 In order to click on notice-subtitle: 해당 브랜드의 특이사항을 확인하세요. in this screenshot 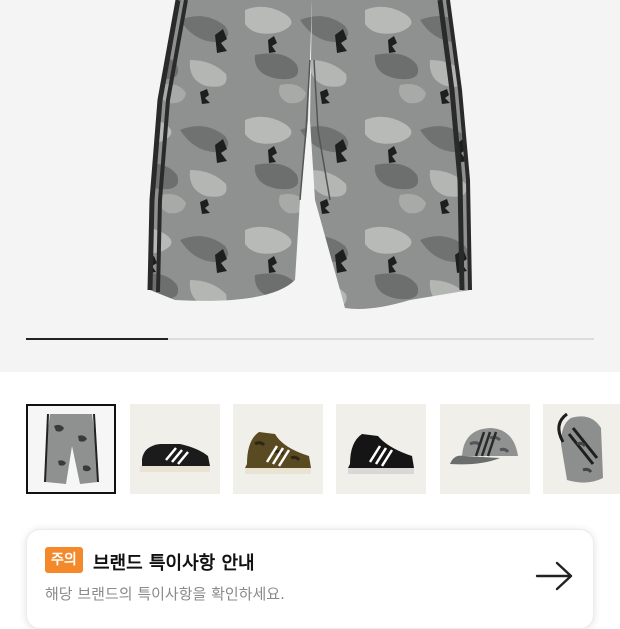, I will do `click(165, 594)`.